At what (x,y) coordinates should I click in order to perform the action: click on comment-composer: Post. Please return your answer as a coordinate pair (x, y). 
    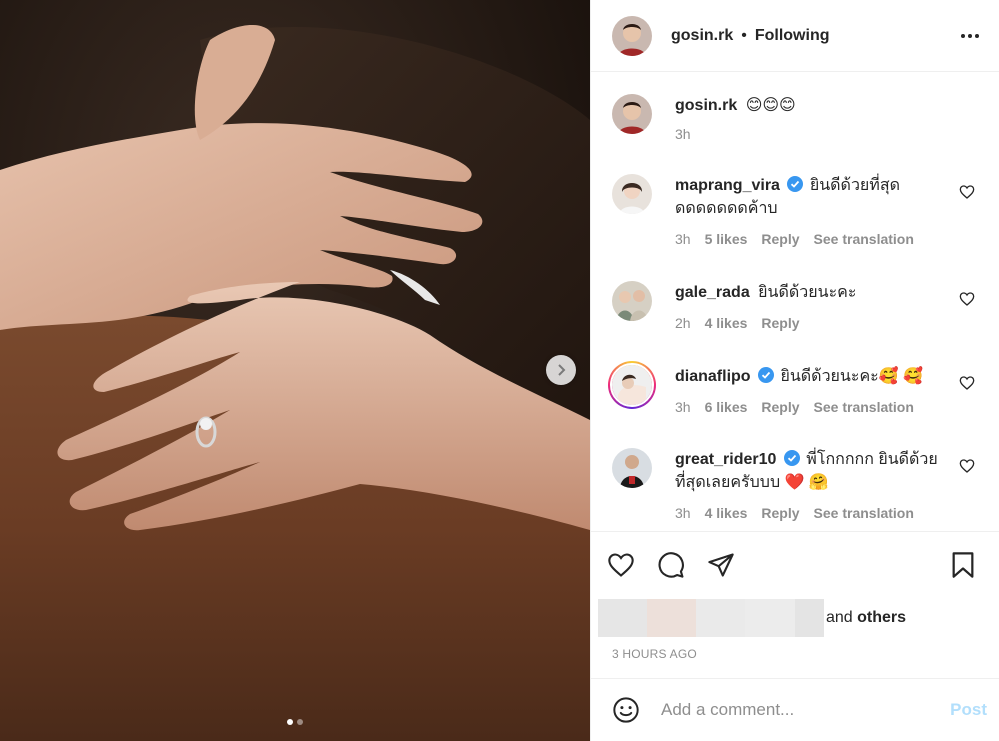
    Looking at the image, I should click on (795, 709).